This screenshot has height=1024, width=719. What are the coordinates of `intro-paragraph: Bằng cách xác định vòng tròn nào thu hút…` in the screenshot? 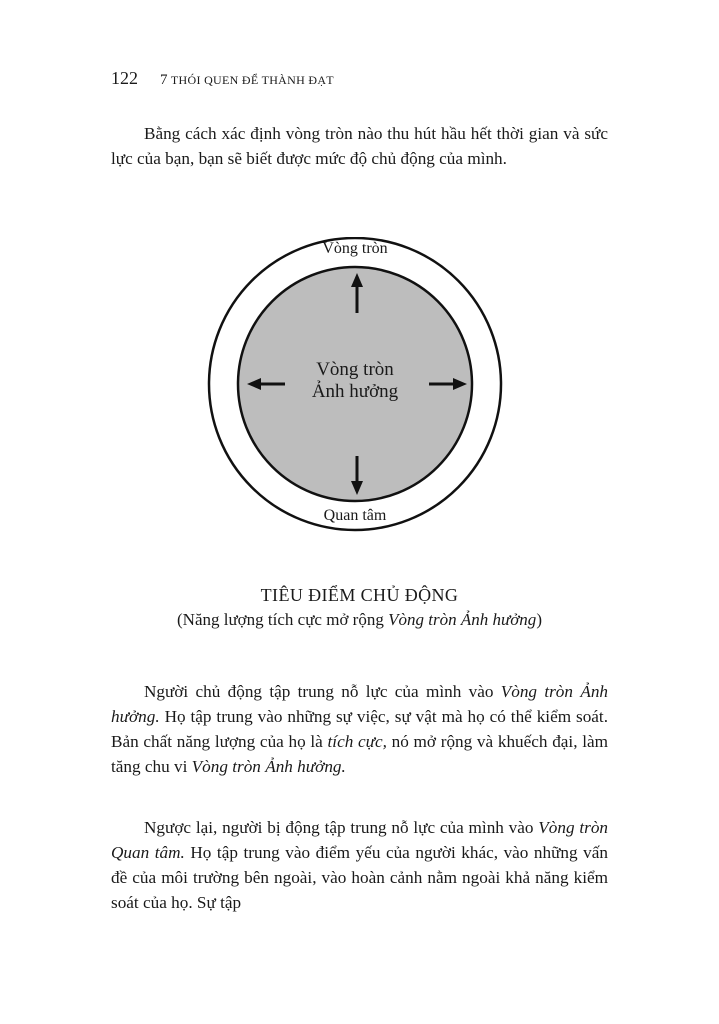 It's located at (359, 146).